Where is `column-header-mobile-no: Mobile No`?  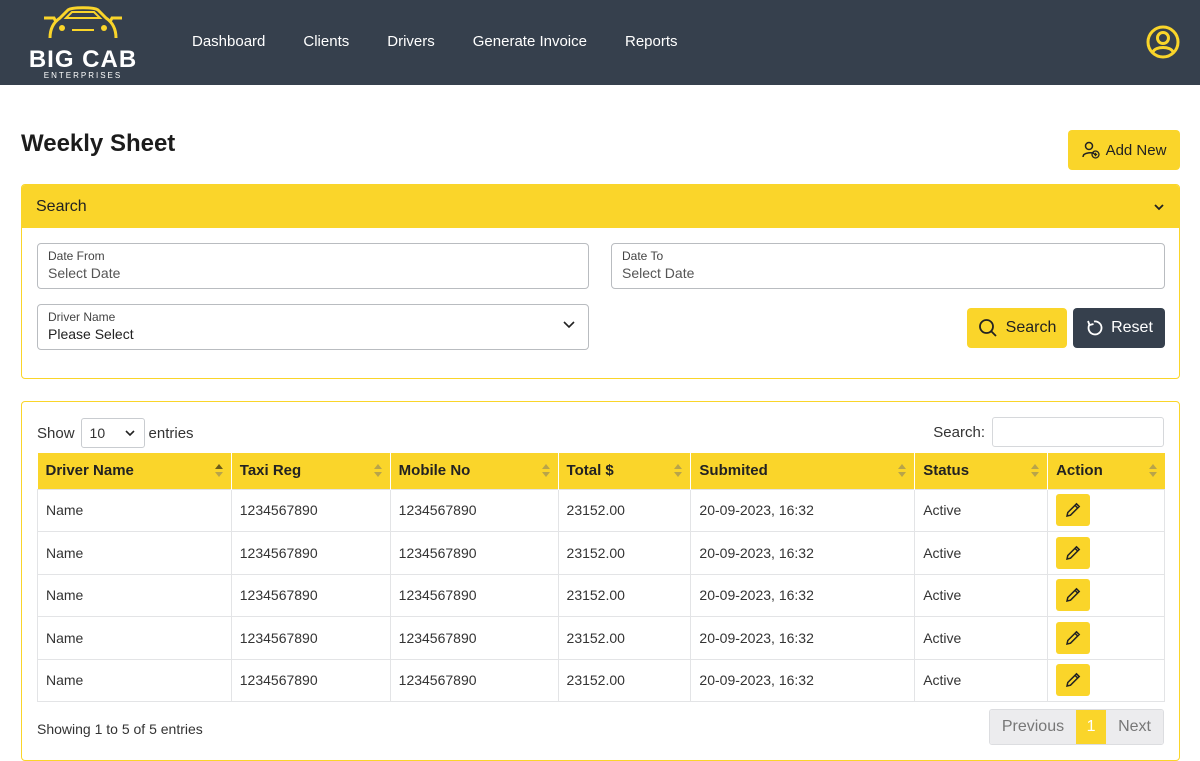
column-header-mobile-no: Mobile No is located at coordinates (474, 471).